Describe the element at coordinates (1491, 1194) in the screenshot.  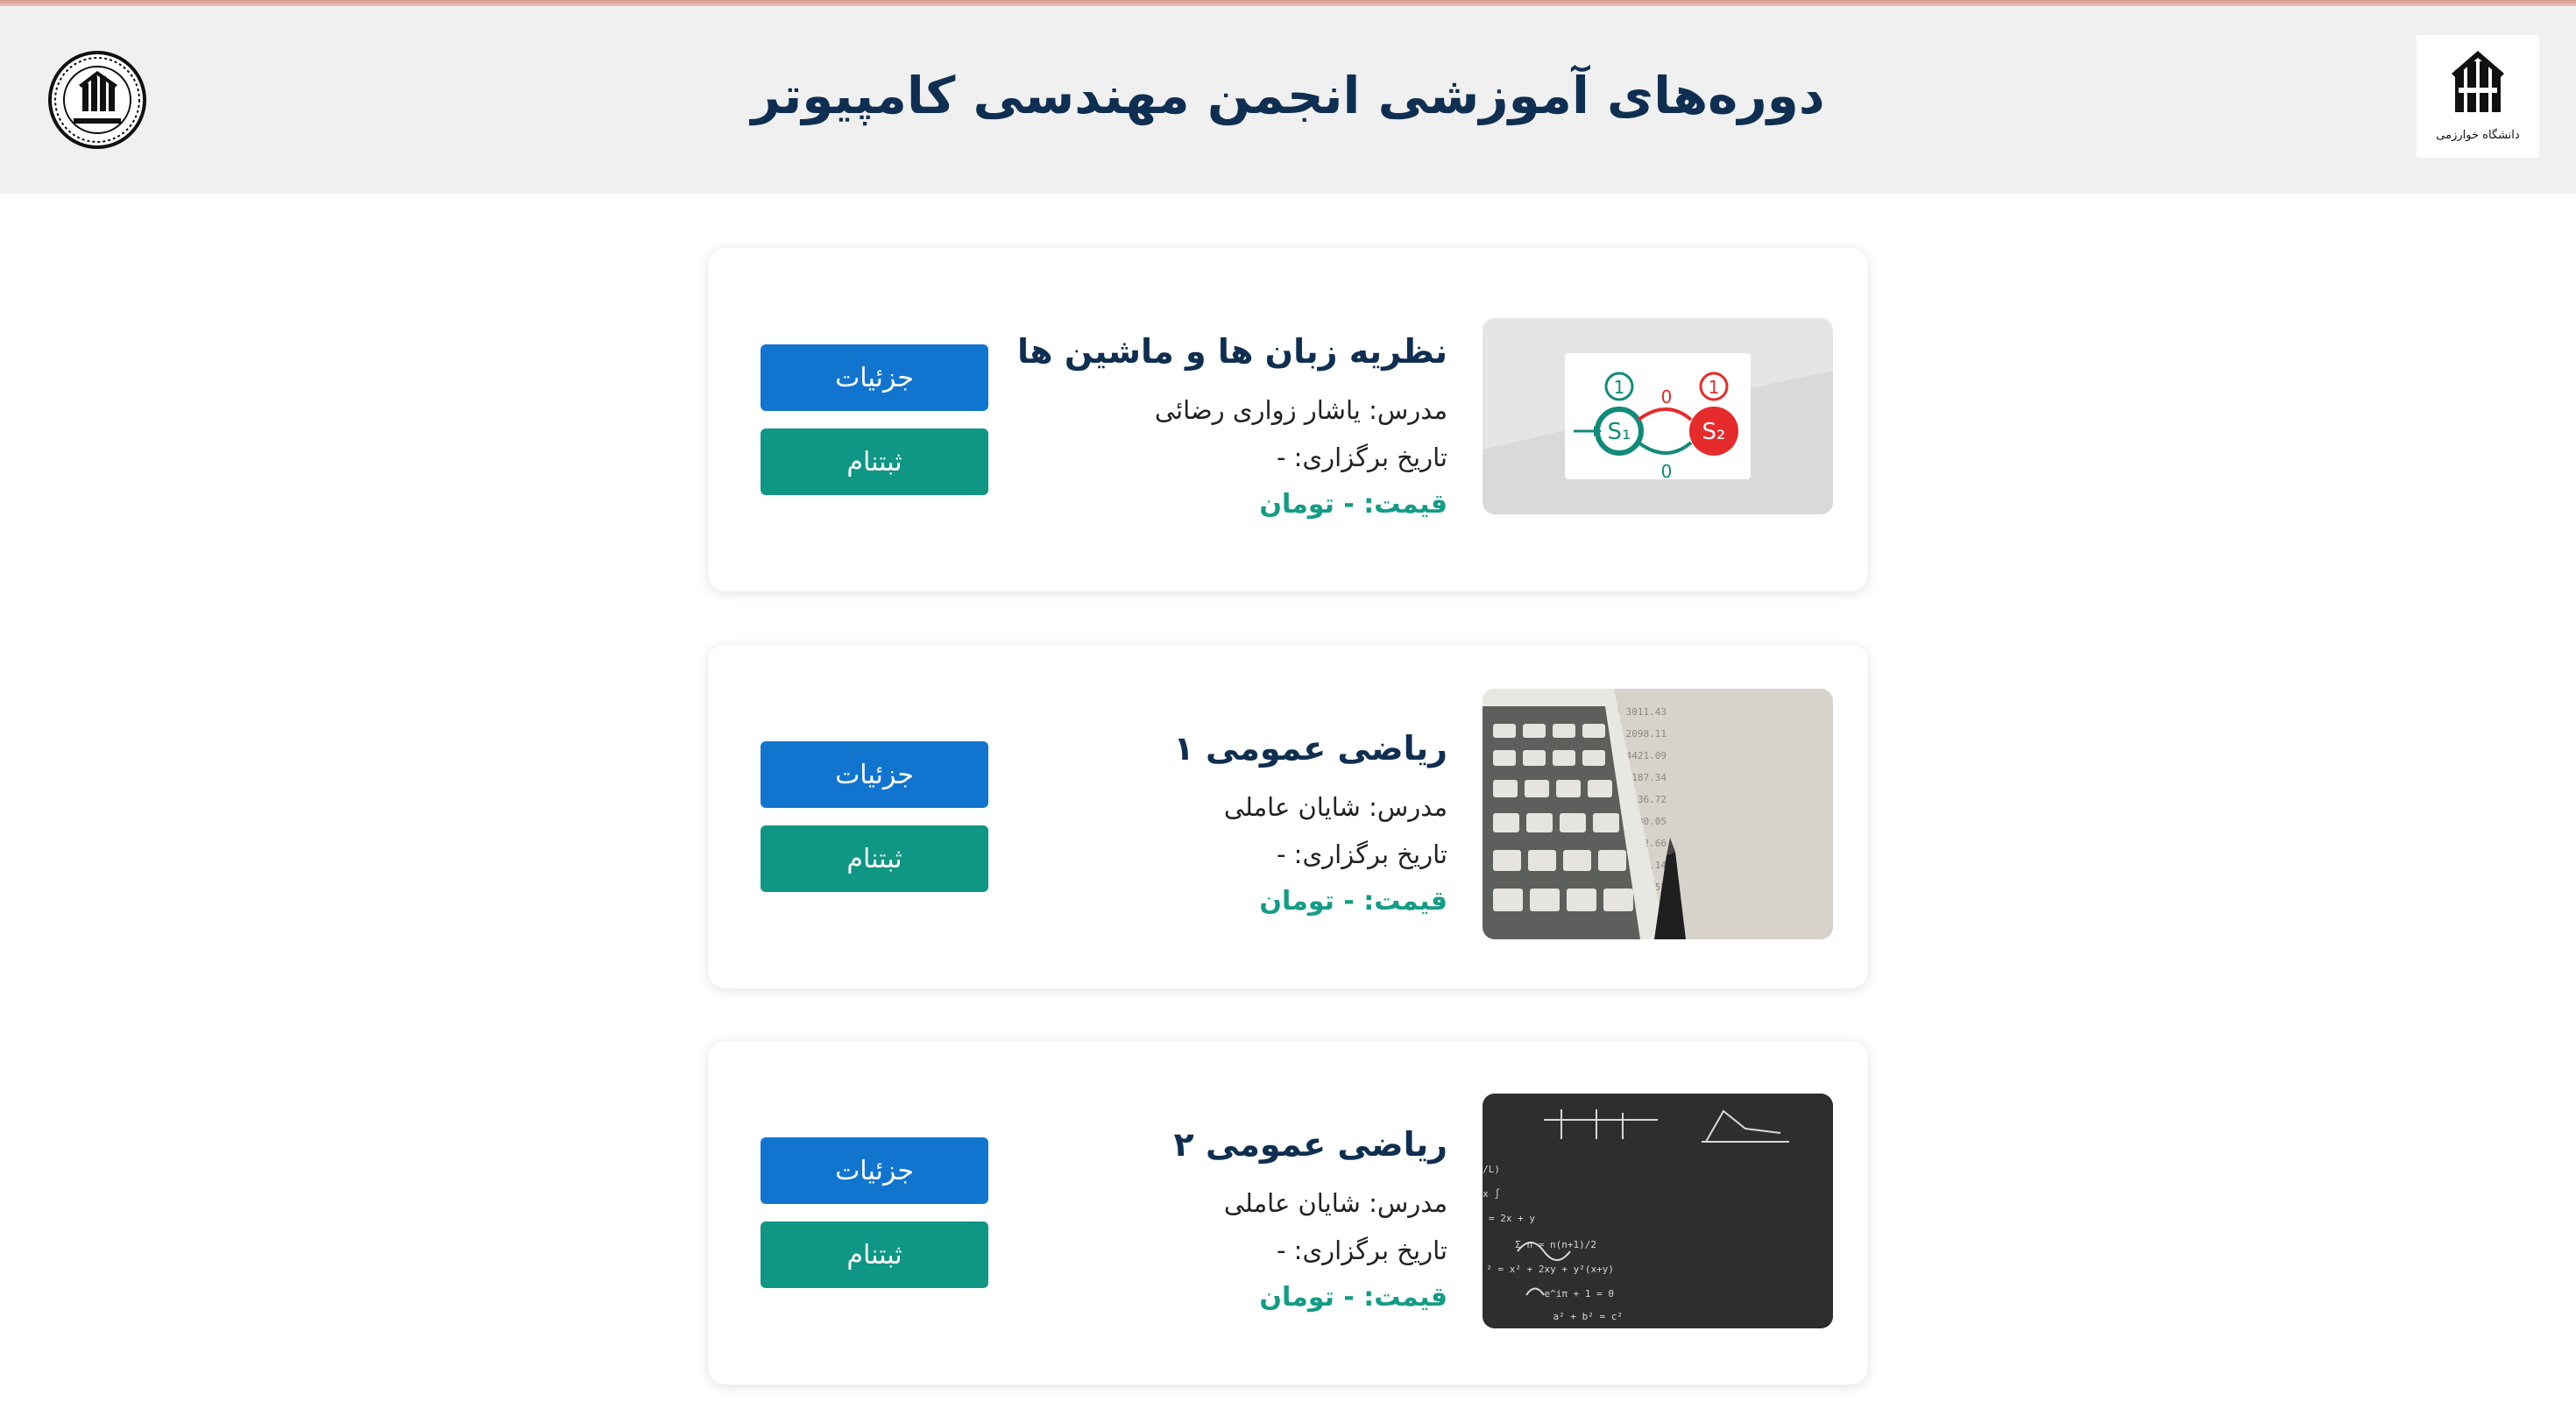
I see `svg-text:∫ x² dx = x³/3 + C Δy/Δx: ∫ x² dx = x³/3 + C Δy/Δx → dy/dx` at that location.